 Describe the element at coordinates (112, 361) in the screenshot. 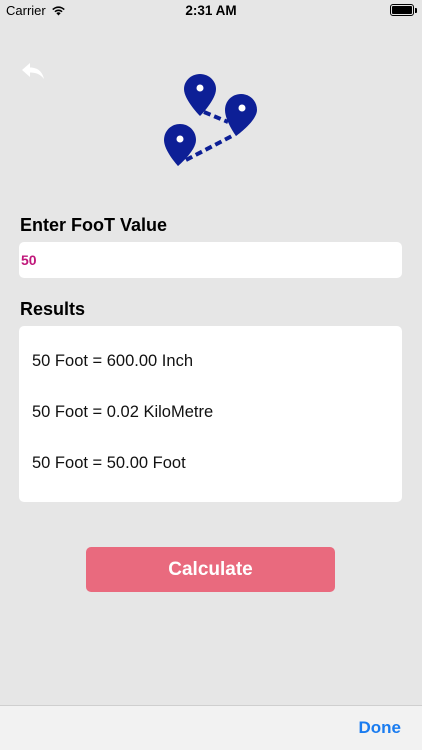

I see `result-inch: 50 Foot = 600.00 Inch` at that location.